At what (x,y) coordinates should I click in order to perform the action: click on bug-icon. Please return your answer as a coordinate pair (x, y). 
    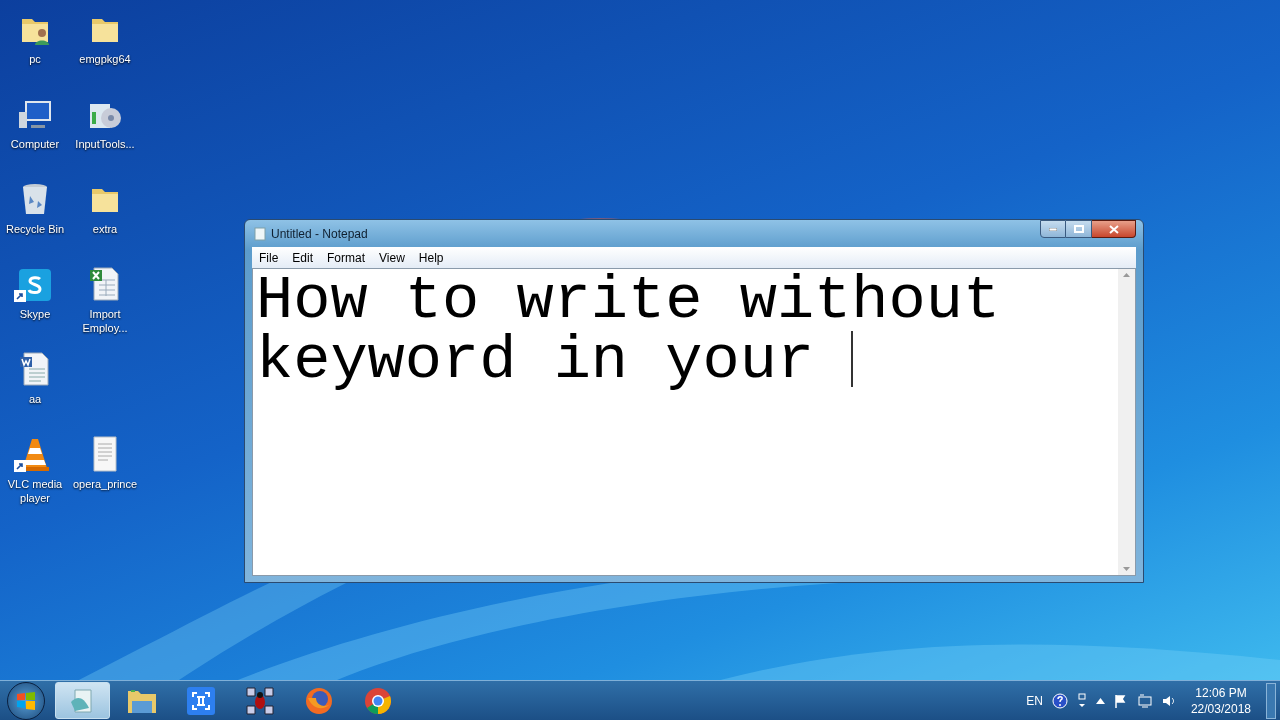
    Looking at the image, I should click on (259, 700).